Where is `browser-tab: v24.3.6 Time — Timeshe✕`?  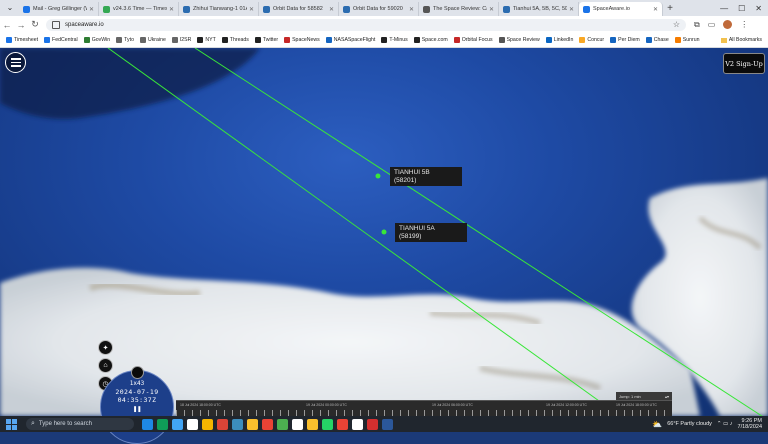 browser-tab: v24.3.6 Time — Timeshe✕ is located at coordinates (139, 9).